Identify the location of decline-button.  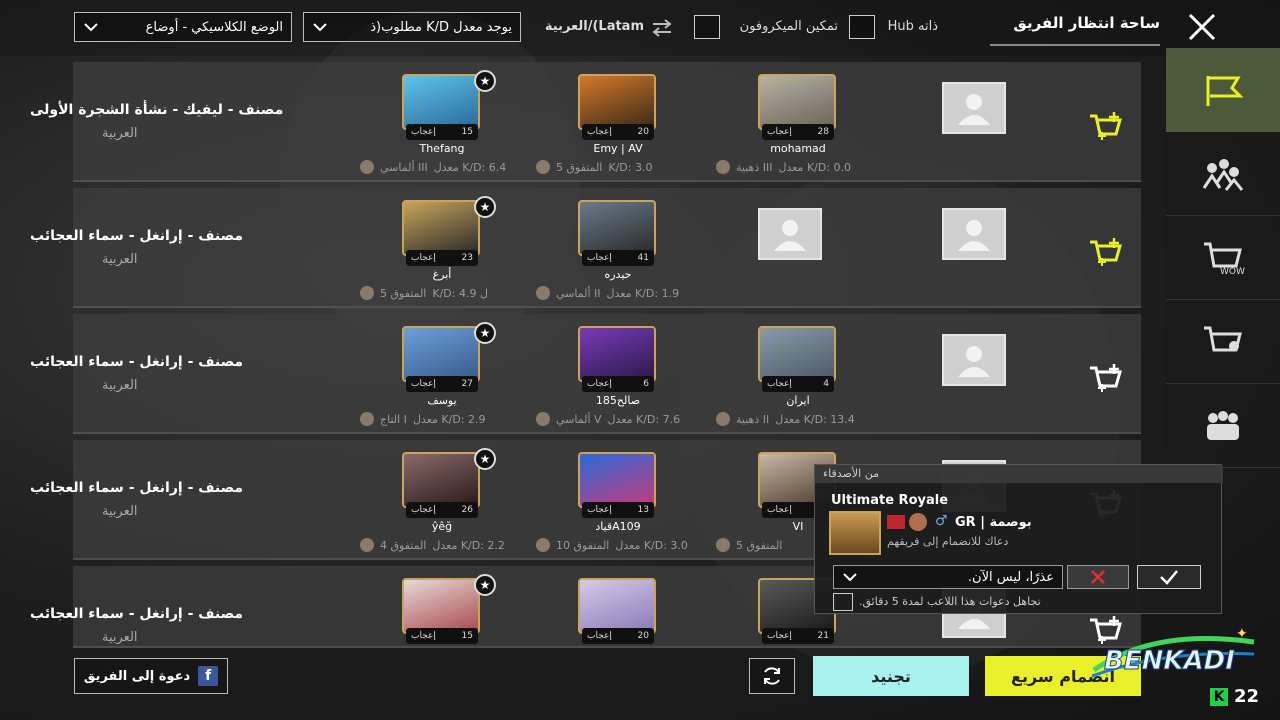
(1098, 577).